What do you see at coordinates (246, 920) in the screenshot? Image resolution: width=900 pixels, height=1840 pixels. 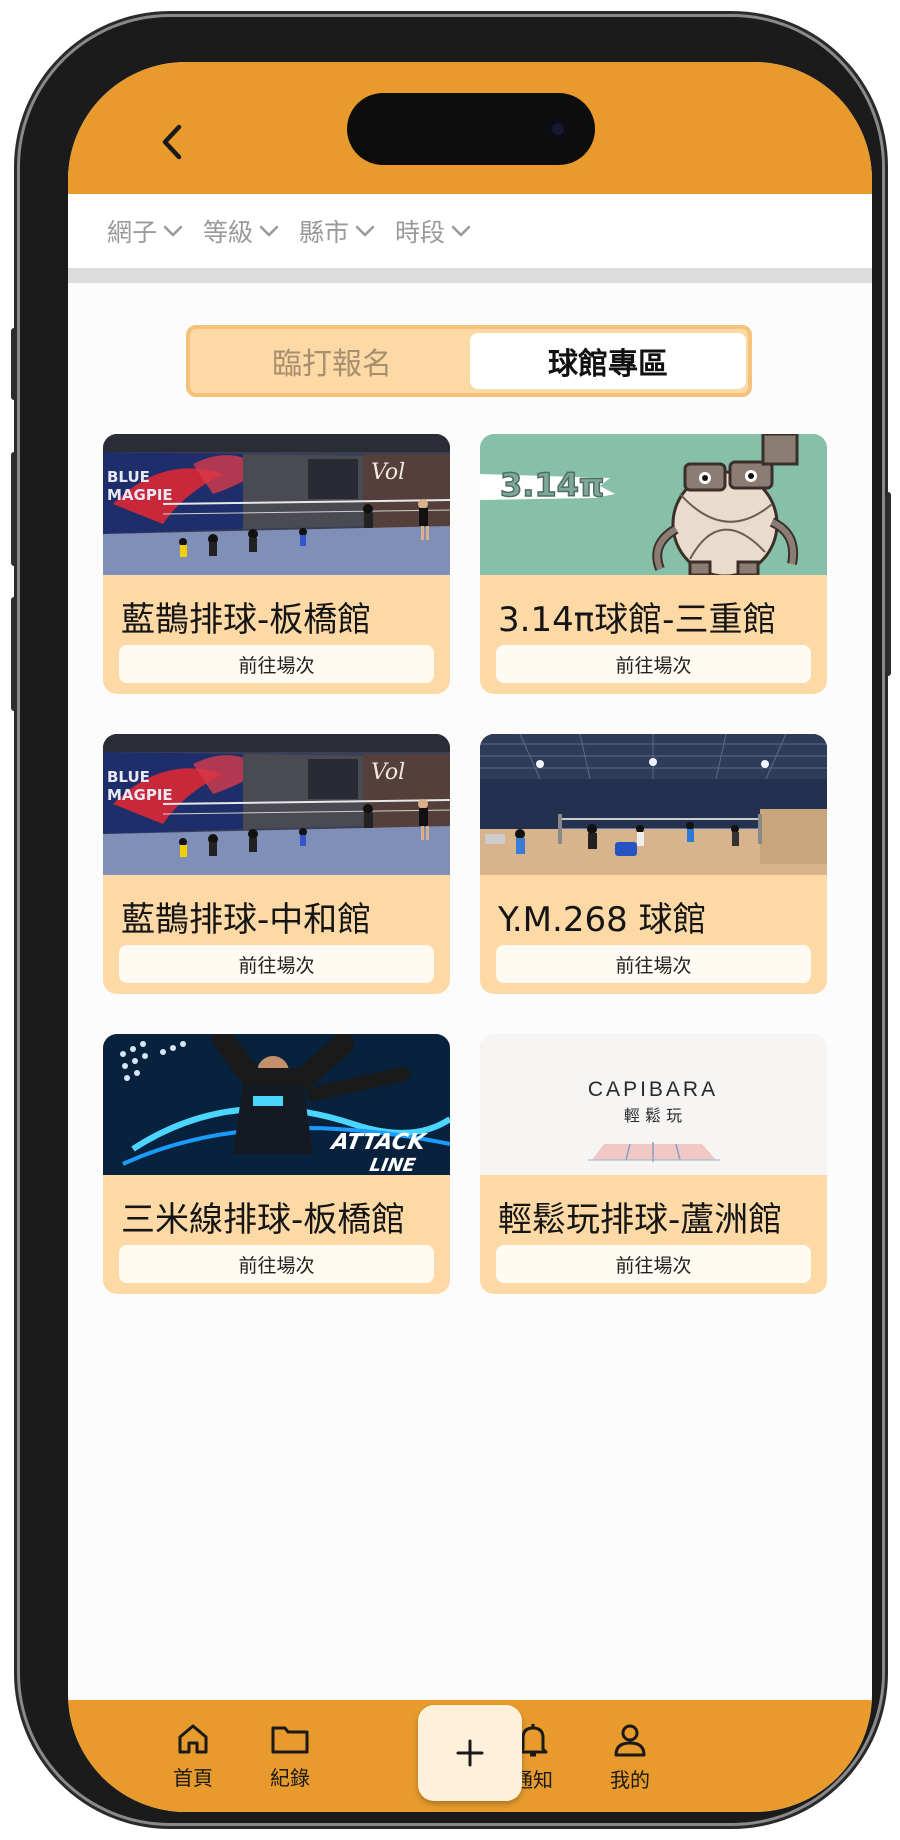 I see `venue-name: 藍鵲排球-中和館` at bounding box center [246, 920].